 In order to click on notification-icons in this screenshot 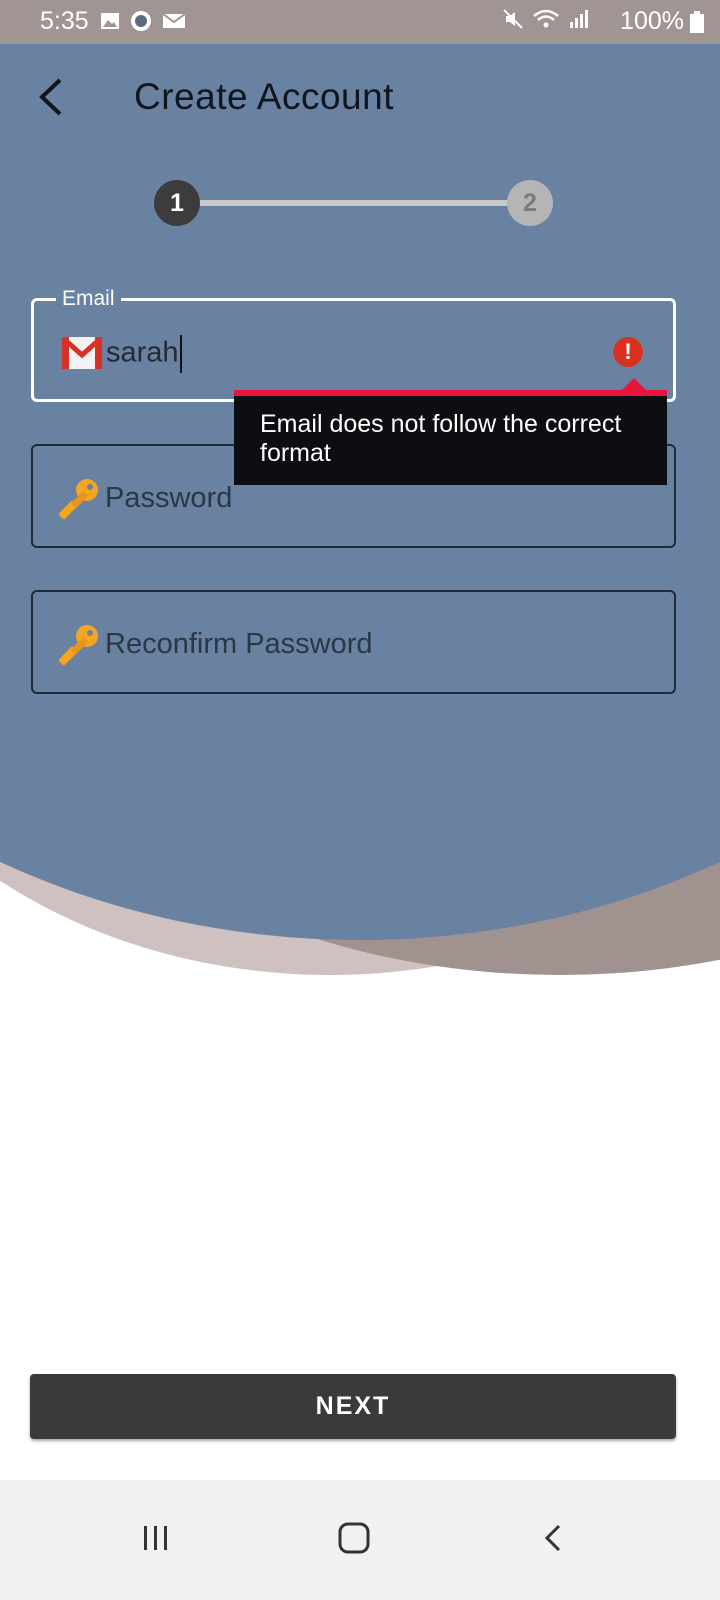, I will do `click(143, 21)`.